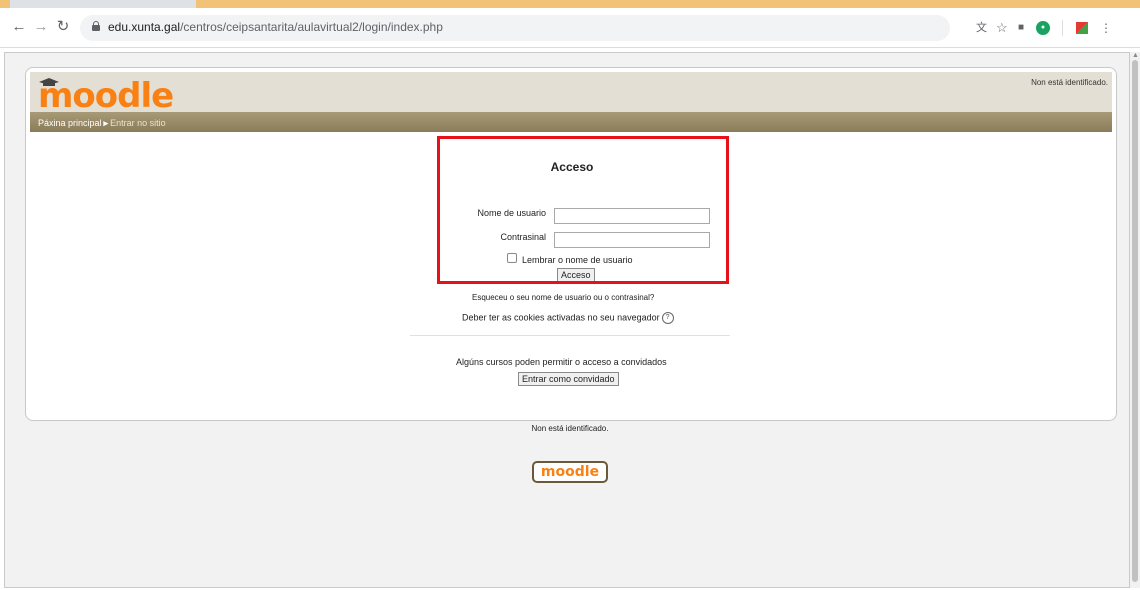  I want to click on extension-badge-icon: ●, so click(1043, 28).